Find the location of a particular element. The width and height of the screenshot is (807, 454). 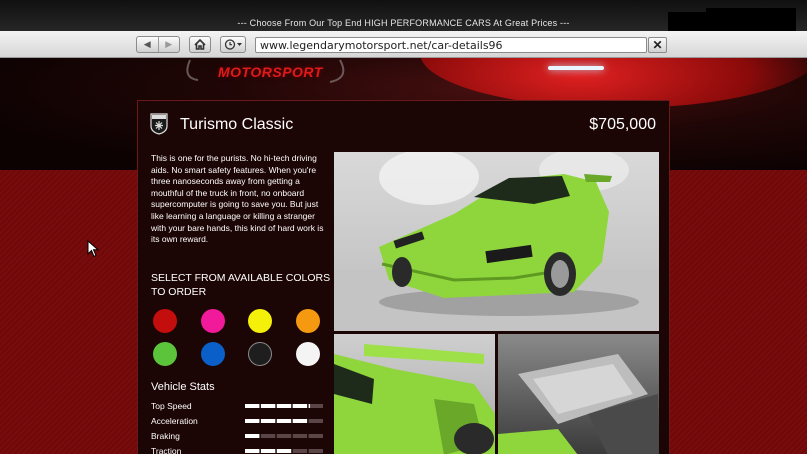

history-button is located at coordinates (233, 44).